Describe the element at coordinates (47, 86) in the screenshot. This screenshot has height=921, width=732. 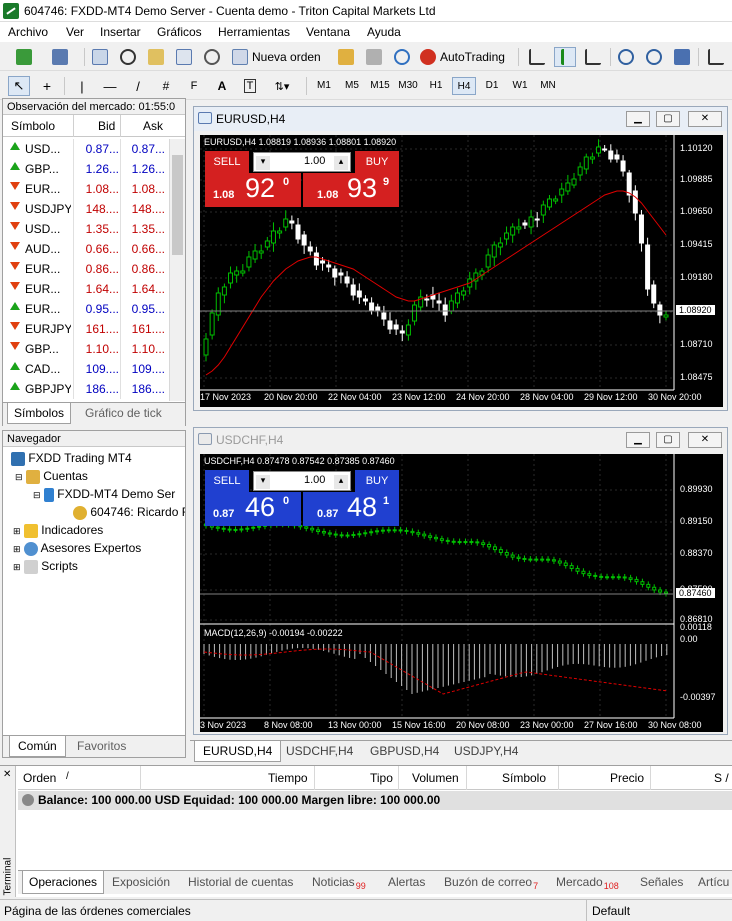
I see `crosshair-icon: +` at that location.